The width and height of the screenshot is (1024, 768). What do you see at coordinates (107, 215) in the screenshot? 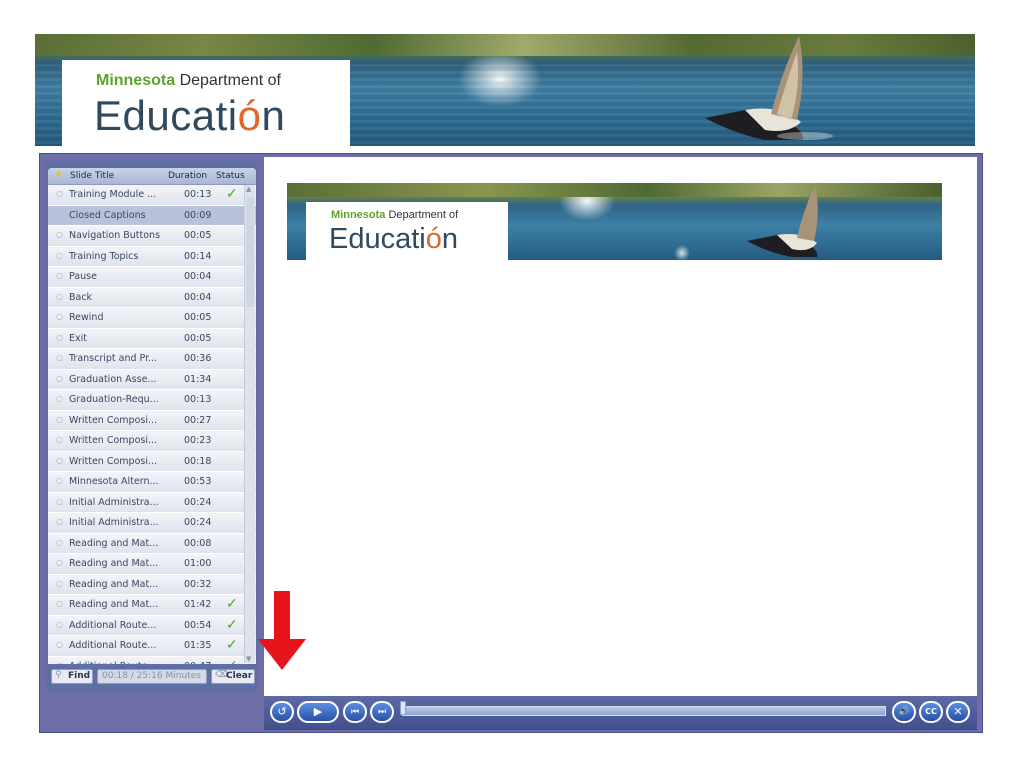
I see `slide-title: Closed Captions` at bounding box center [107, 215].